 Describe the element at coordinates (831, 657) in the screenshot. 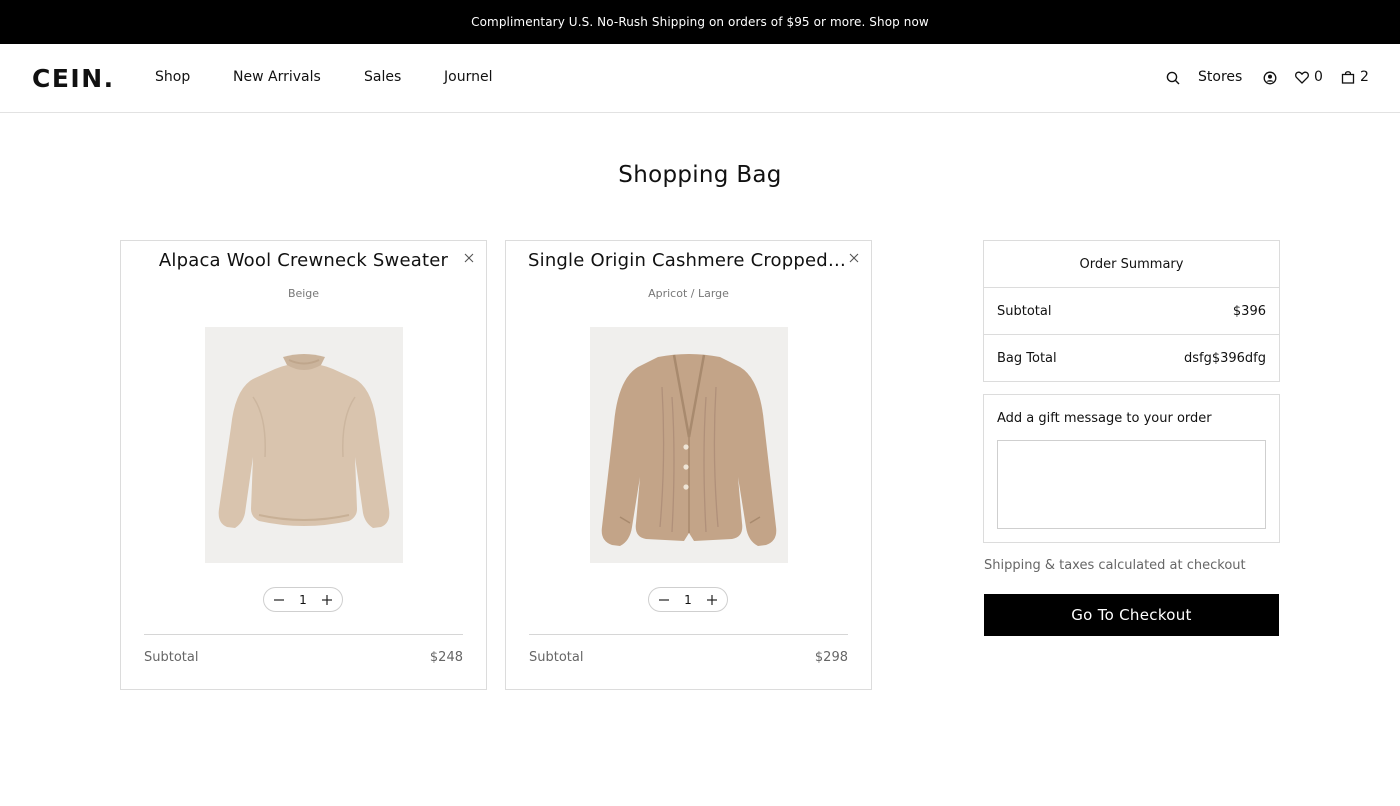

I see `item-subtotal-value: $298` at that location.